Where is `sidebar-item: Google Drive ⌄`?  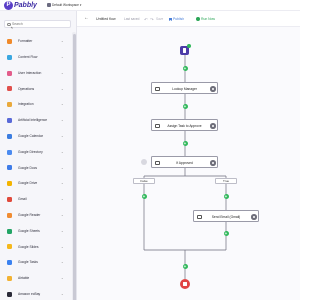 sidebar-item: Google Drive ⌄ is located at coordinates (36, 184).